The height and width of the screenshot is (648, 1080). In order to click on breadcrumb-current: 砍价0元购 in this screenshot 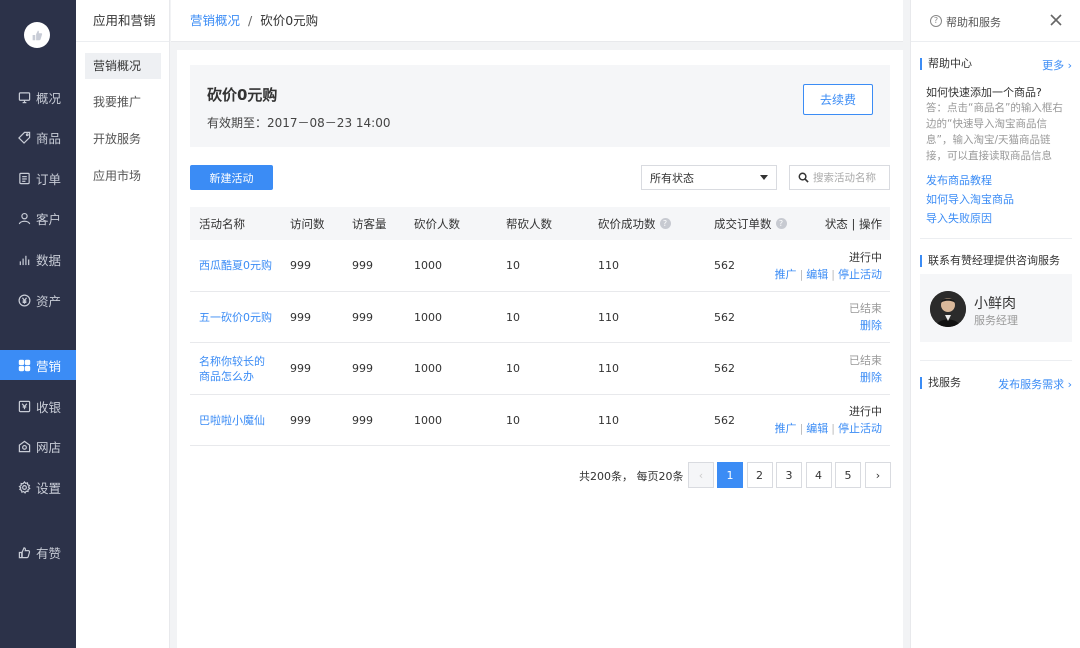, I will do `click(289, 20)`.